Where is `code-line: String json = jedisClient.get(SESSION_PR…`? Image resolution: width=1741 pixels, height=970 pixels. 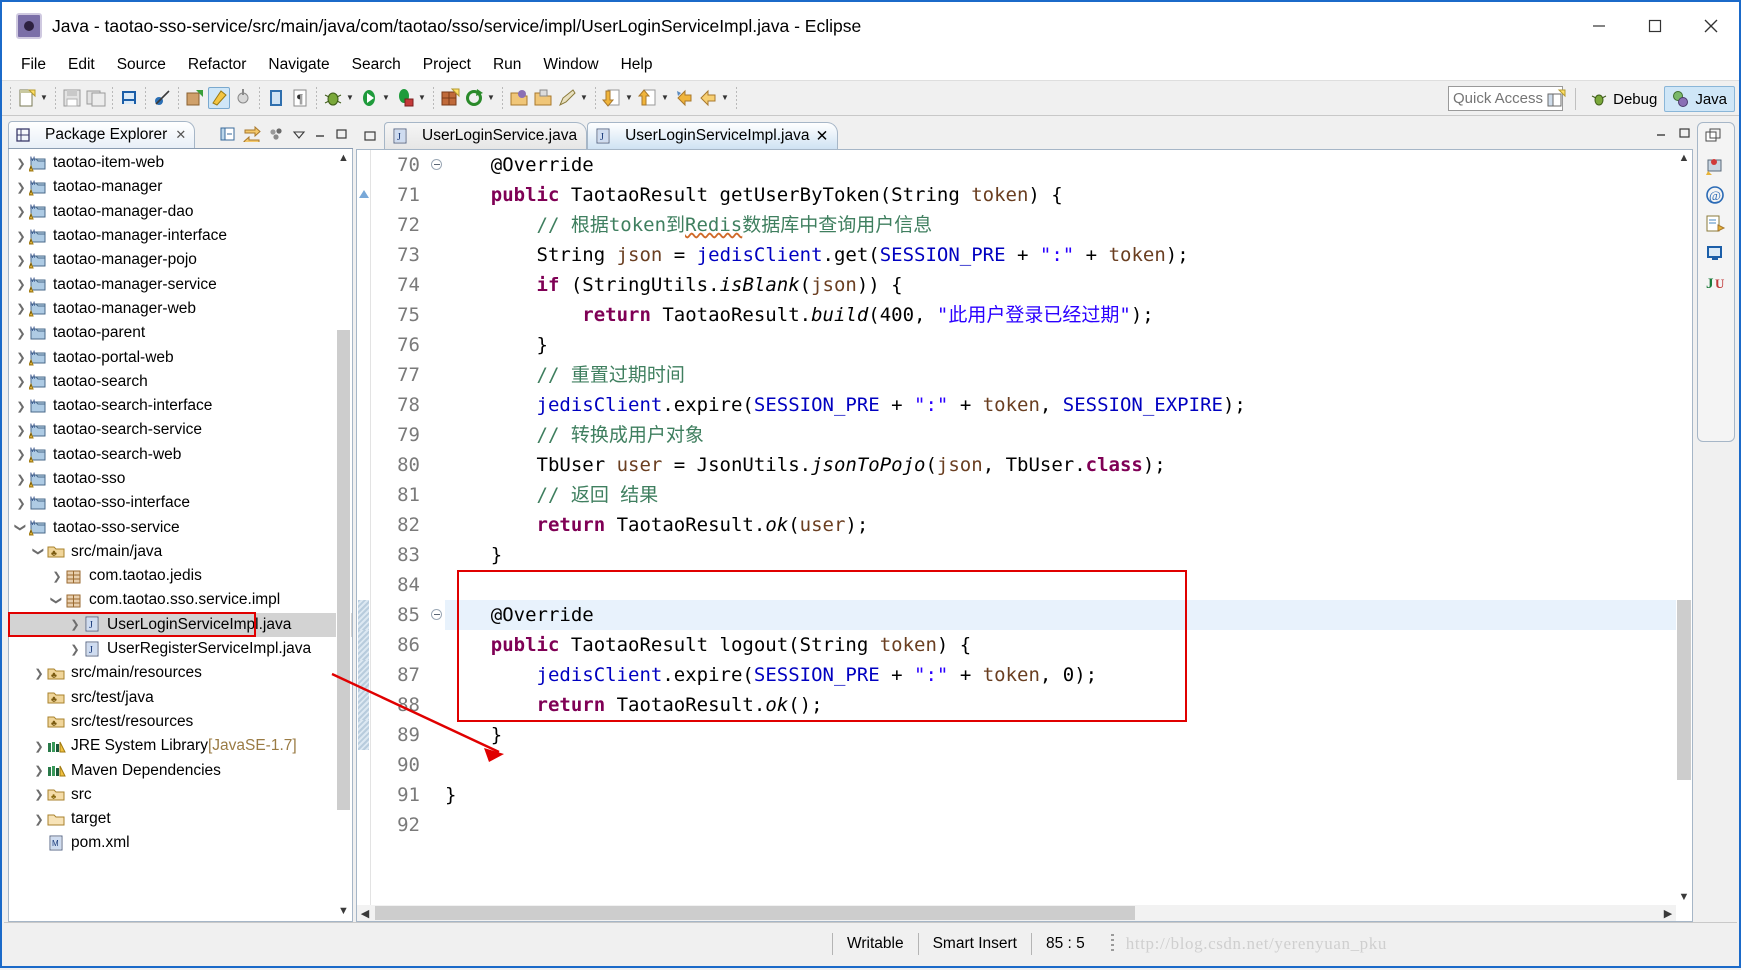 code-line: String json = jedisClient.get(SESSION_PR… is located at coordinates (1068, 255).